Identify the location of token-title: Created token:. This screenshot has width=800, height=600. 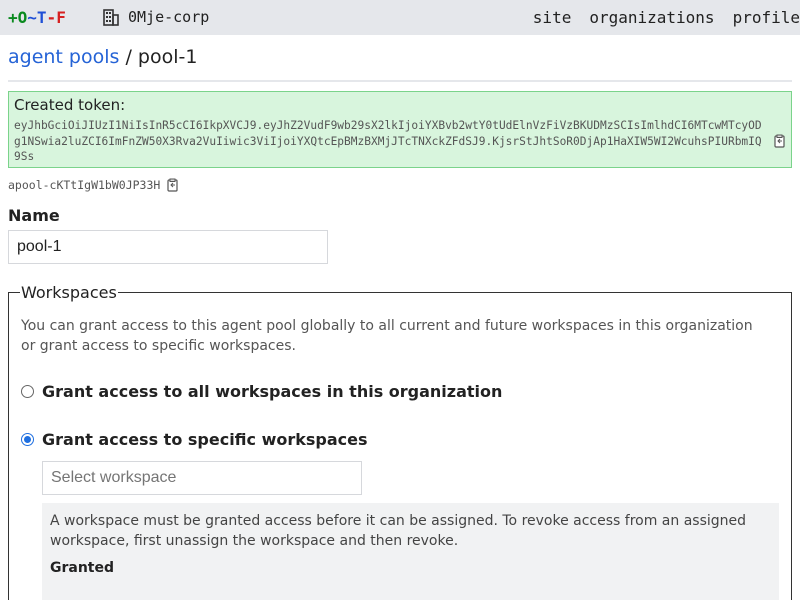
(70, 105).